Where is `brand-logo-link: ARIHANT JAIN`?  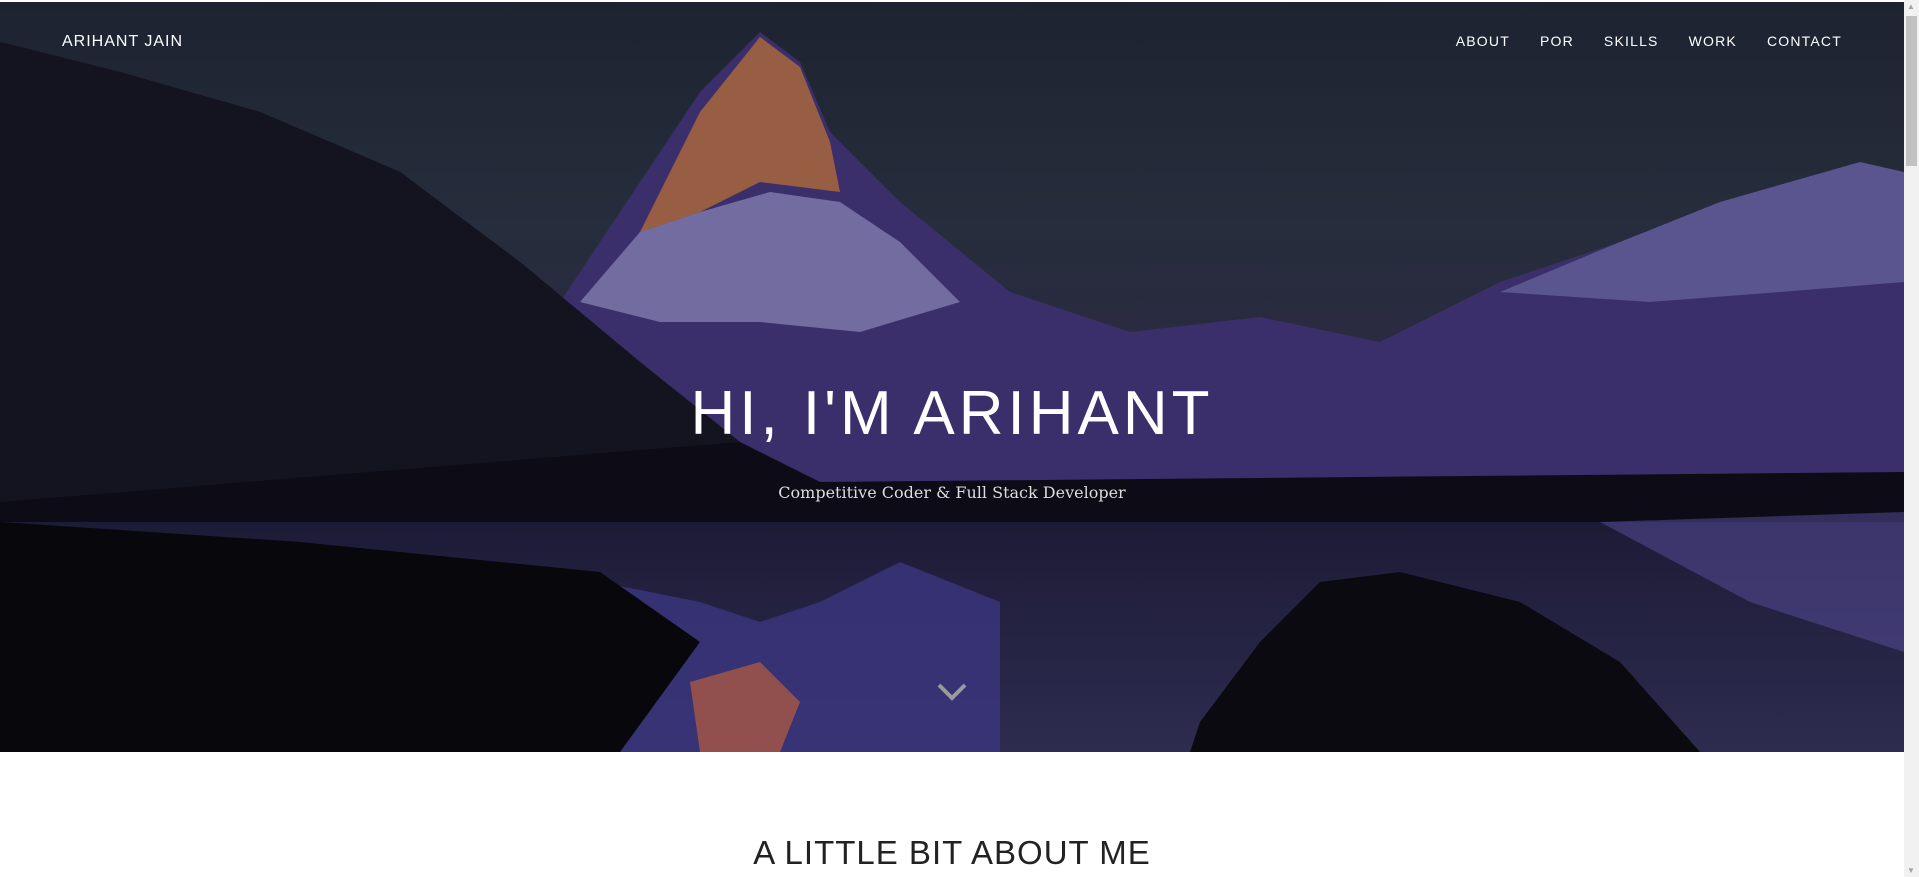
brand-logo-link: ARIHANT JAIN is located at coordinates (122, 42).